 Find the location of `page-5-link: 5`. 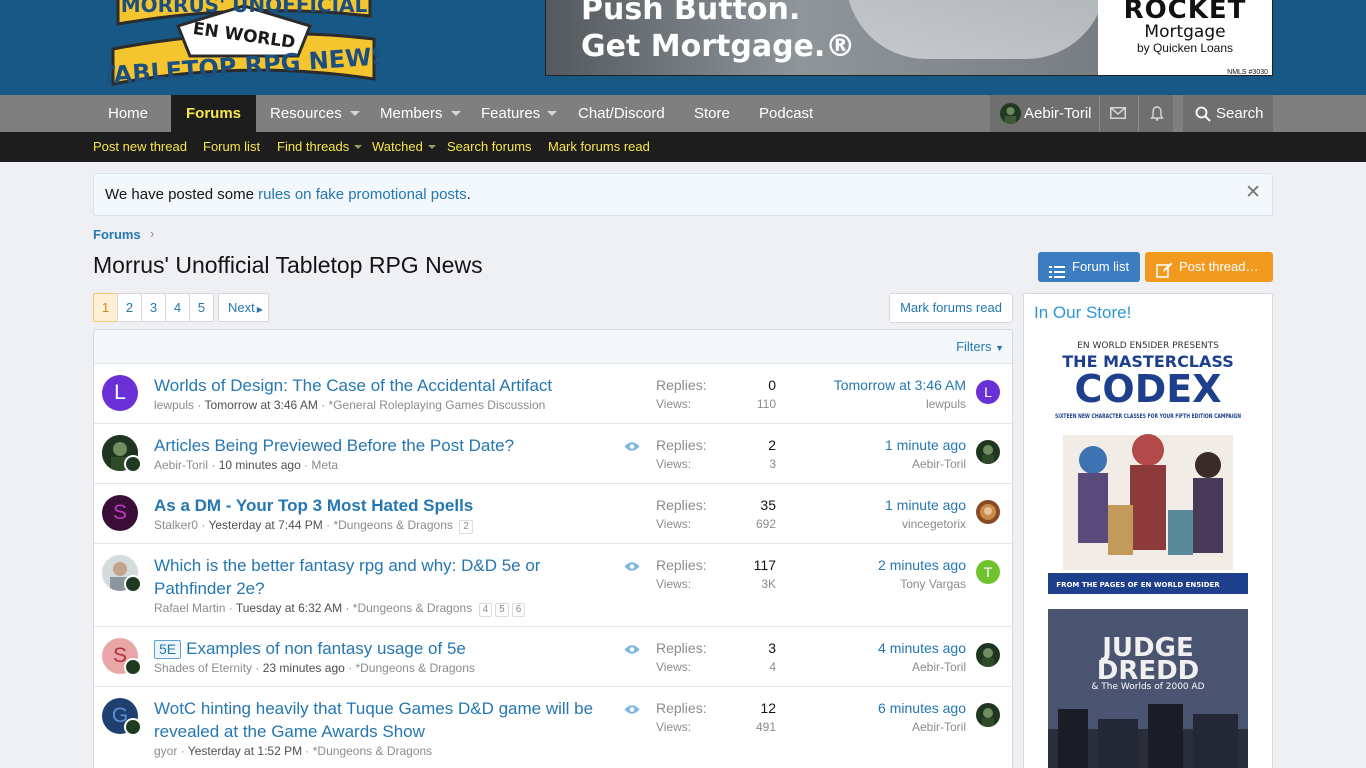

page-5-link: 5 is located at coordinates (201, 307).